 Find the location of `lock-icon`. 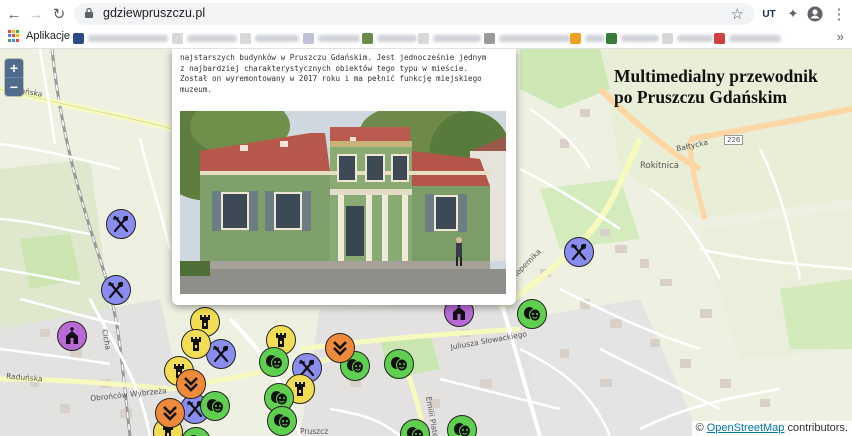

lock-icon is located at coordinates (89, 12).